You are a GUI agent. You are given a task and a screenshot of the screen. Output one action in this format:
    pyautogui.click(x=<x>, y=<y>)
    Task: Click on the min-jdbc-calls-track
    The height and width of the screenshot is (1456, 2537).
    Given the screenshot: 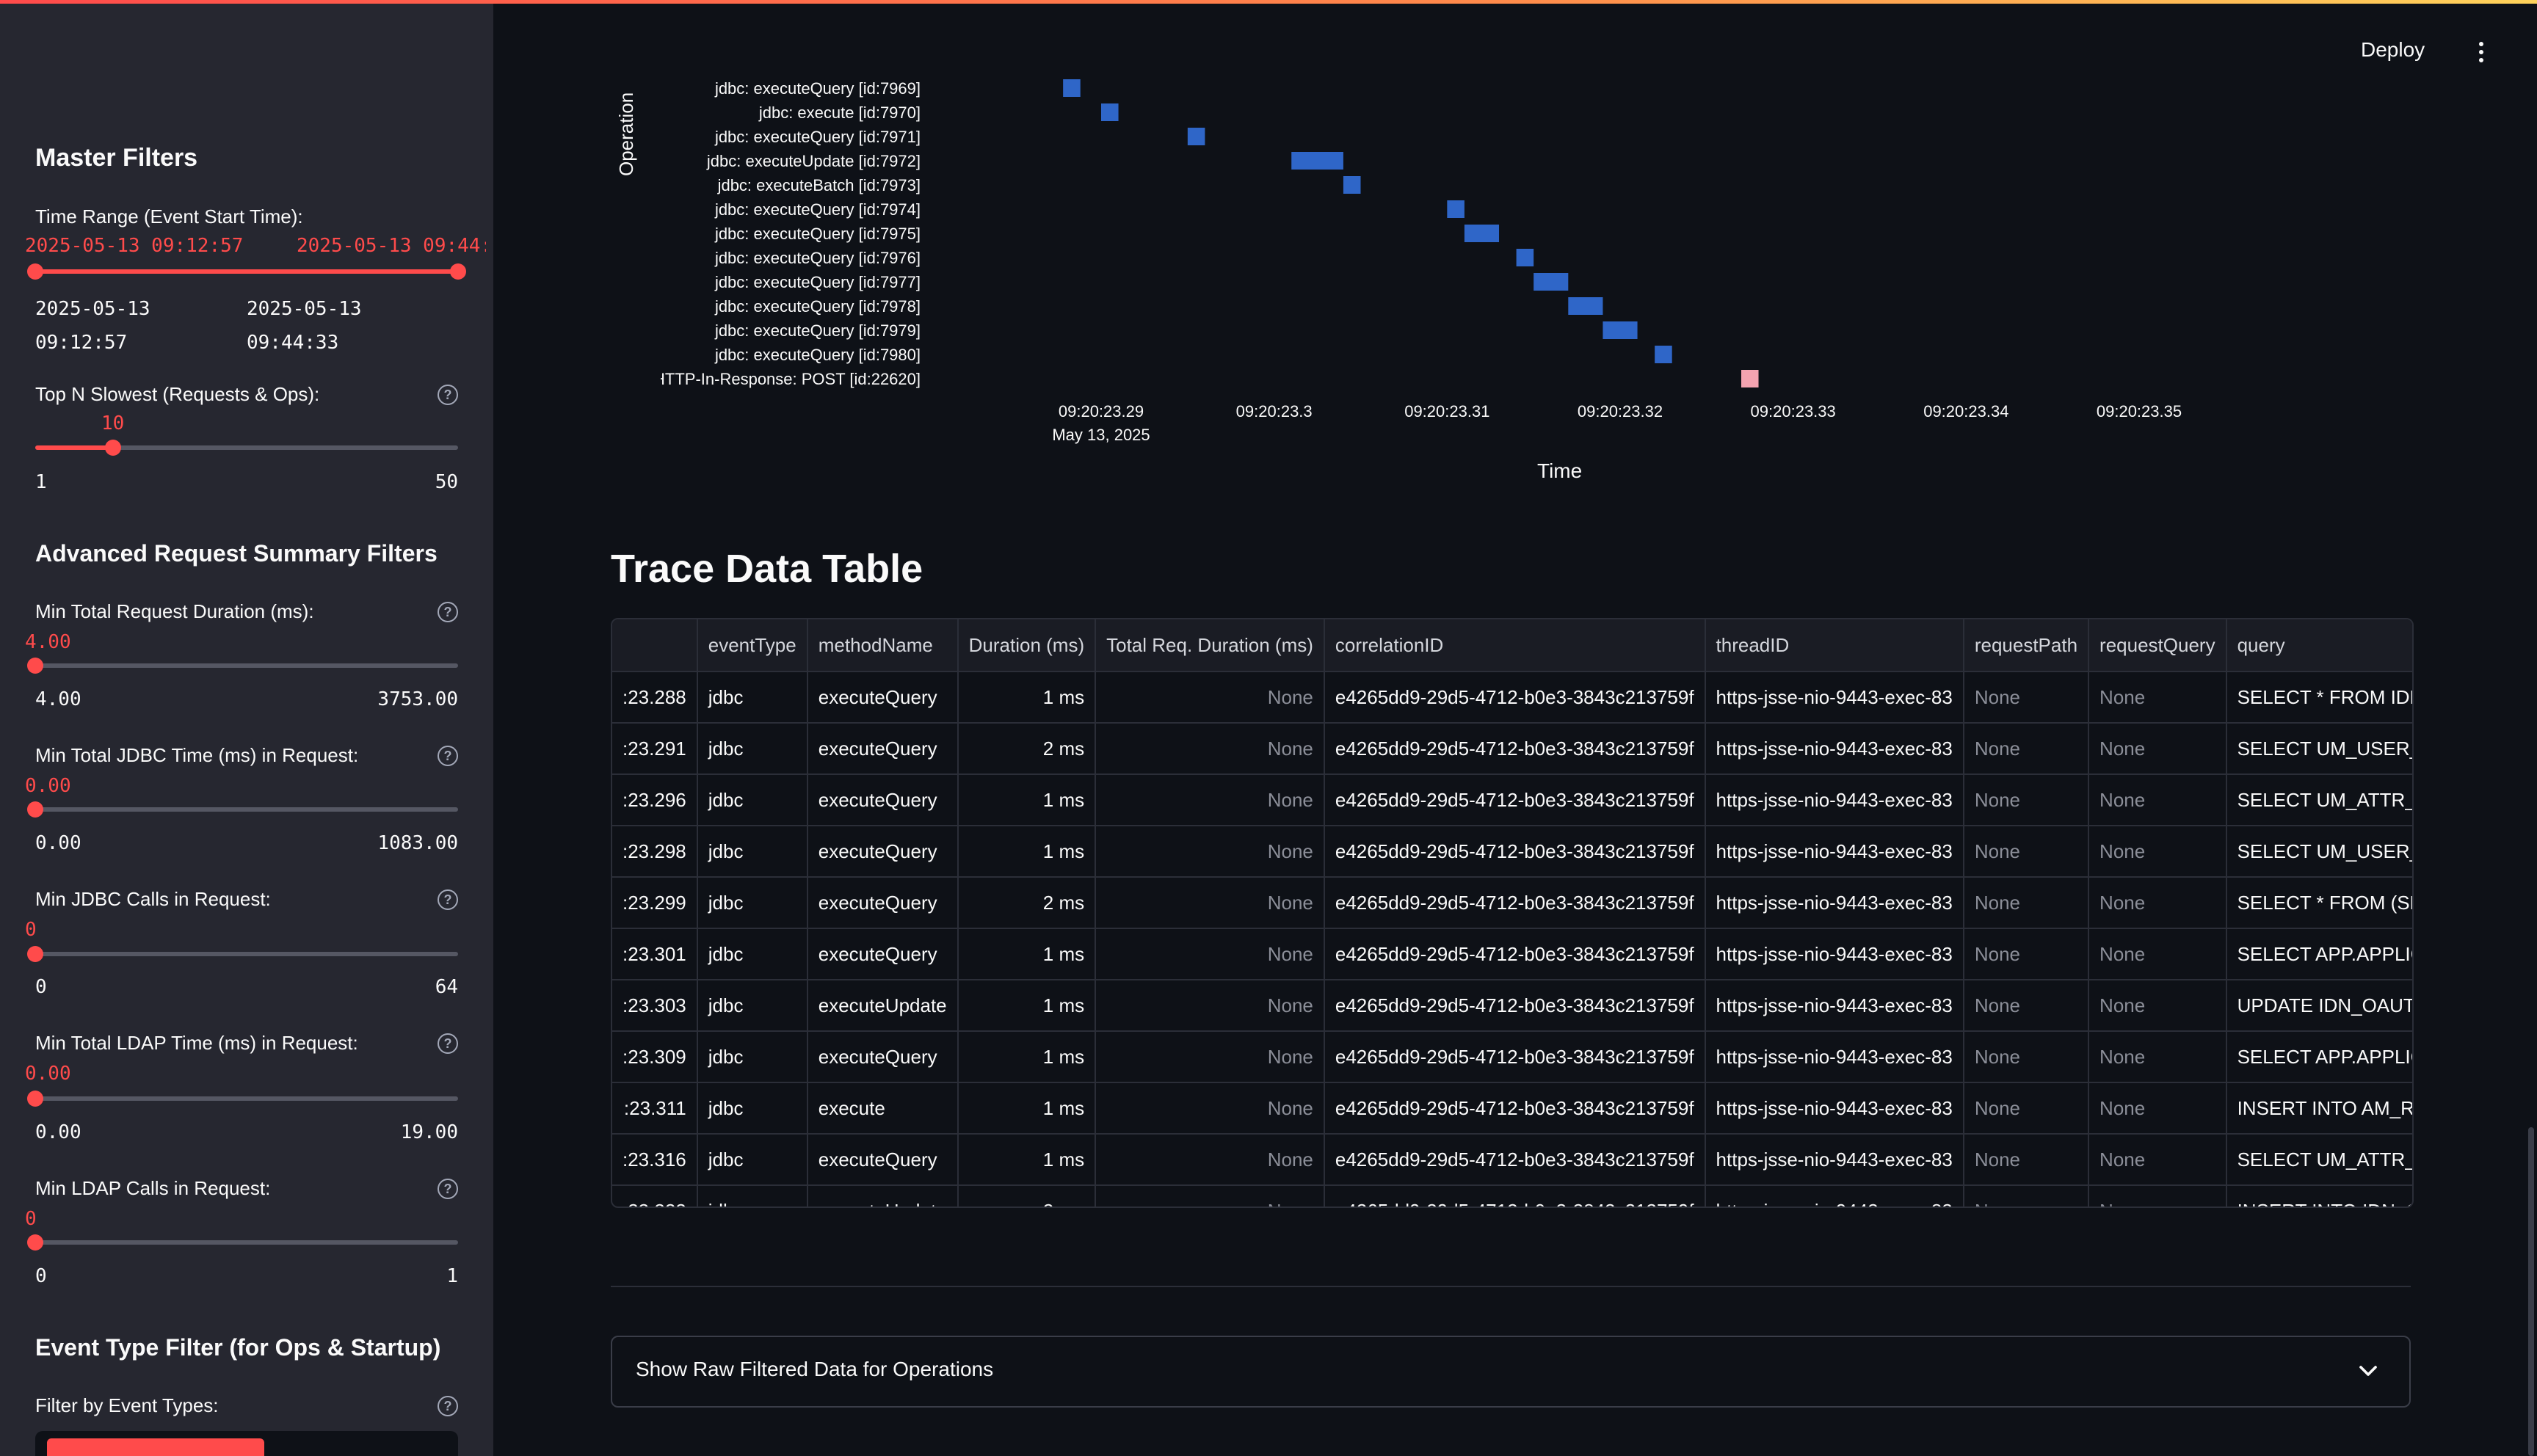 What is the action you would take?
    pyautogui.click(x=246, y=954)
    